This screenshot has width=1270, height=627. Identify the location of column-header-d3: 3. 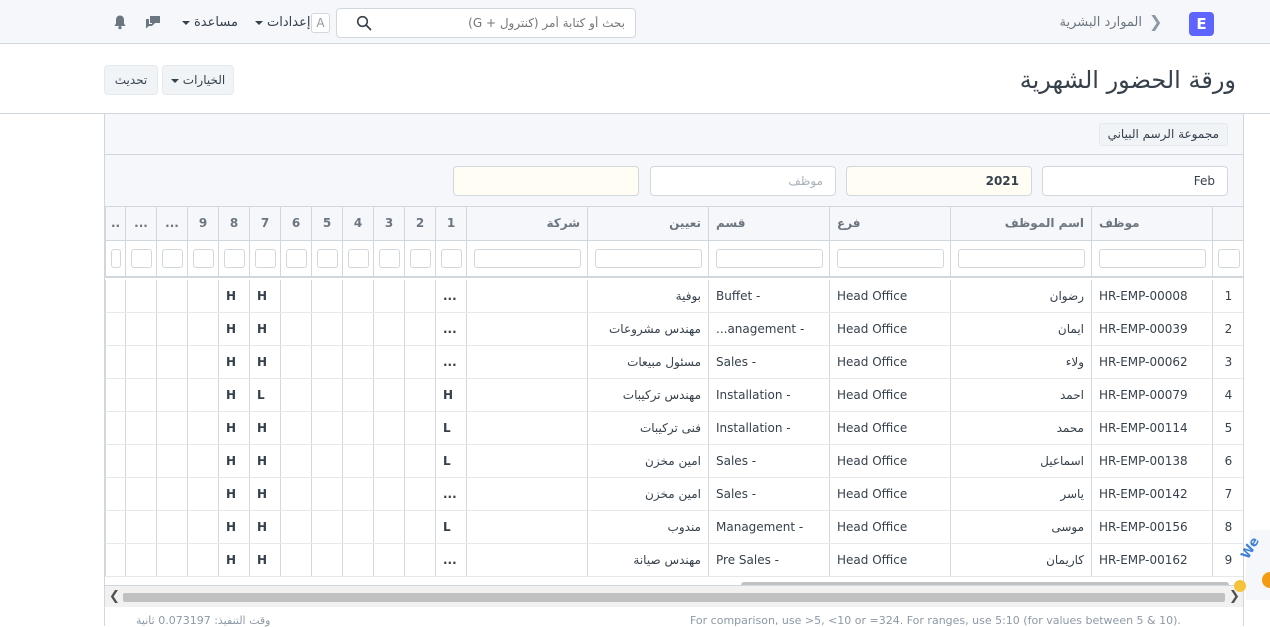
(388, 223).